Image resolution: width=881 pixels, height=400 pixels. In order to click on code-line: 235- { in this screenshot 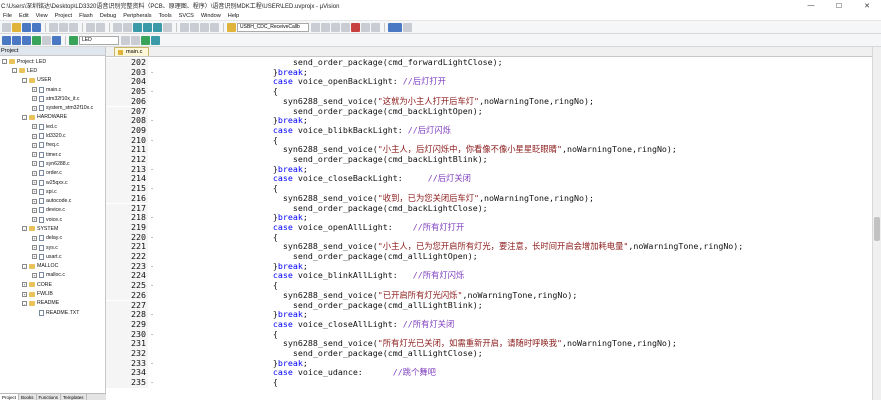, I will do `click(493, 382)`.